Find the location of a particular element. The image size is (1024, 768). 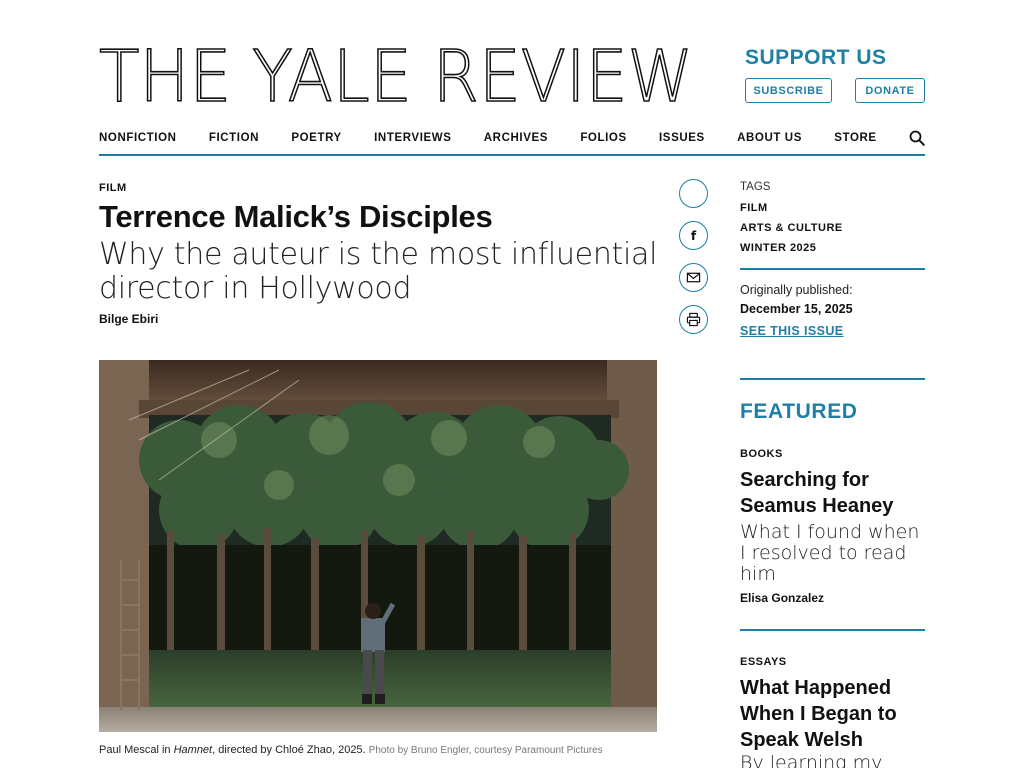

nav-item-fiction: FICTION is located at coordinates (234, 138).